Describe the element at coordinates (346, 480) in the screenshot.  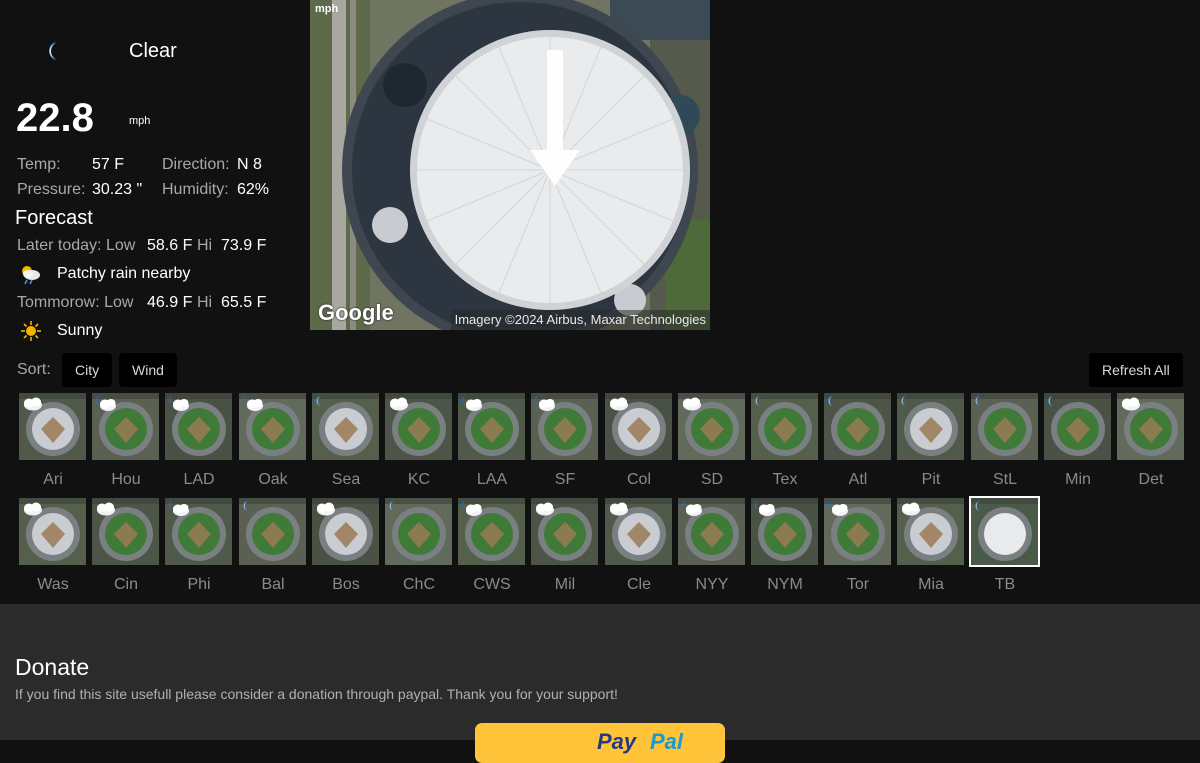
I see `stadium-label-sea: Sea` at that location.